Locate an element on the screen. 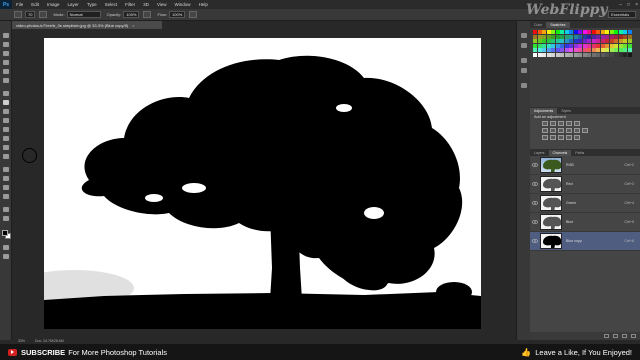  menu-image: Image is located at coordinates (53, 4).